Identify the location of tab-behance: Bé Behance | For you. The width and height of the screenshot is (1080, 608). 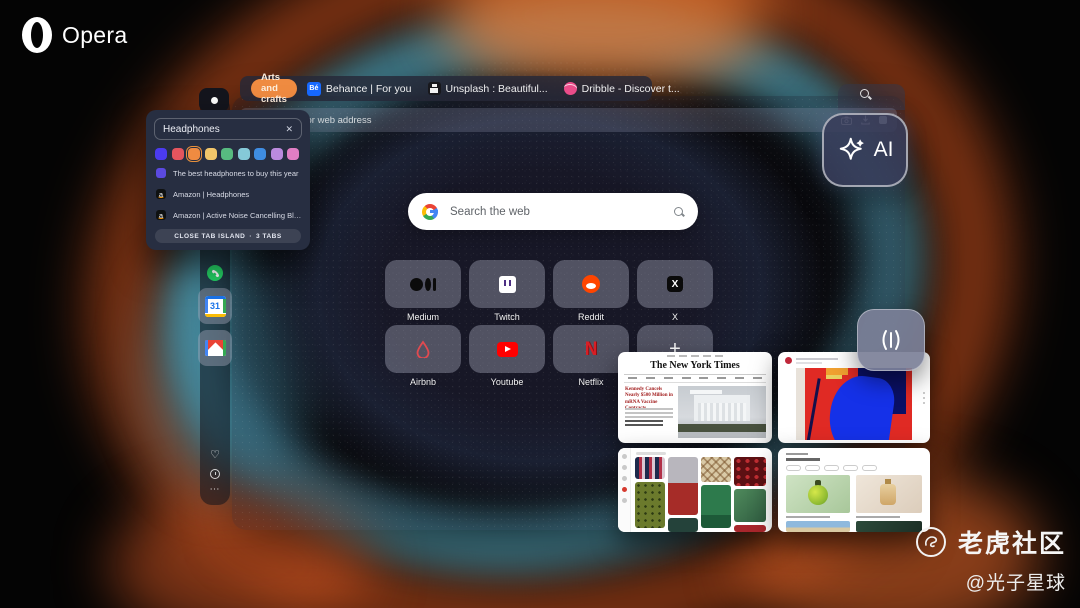
(359, 88).